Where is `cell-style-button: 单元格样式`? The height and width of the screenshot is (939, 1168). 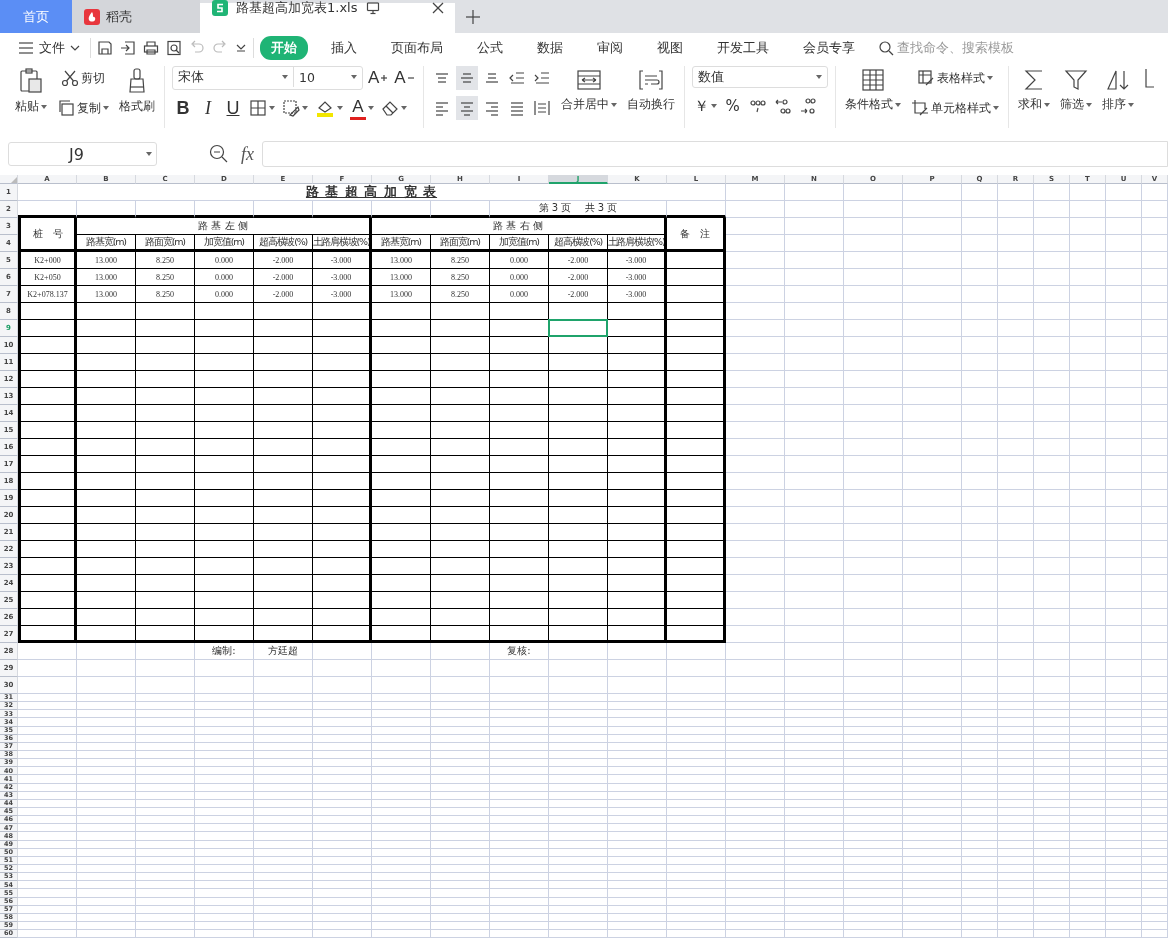
cell-style-button: 单元格样式 is located at coordinates (954, 108).